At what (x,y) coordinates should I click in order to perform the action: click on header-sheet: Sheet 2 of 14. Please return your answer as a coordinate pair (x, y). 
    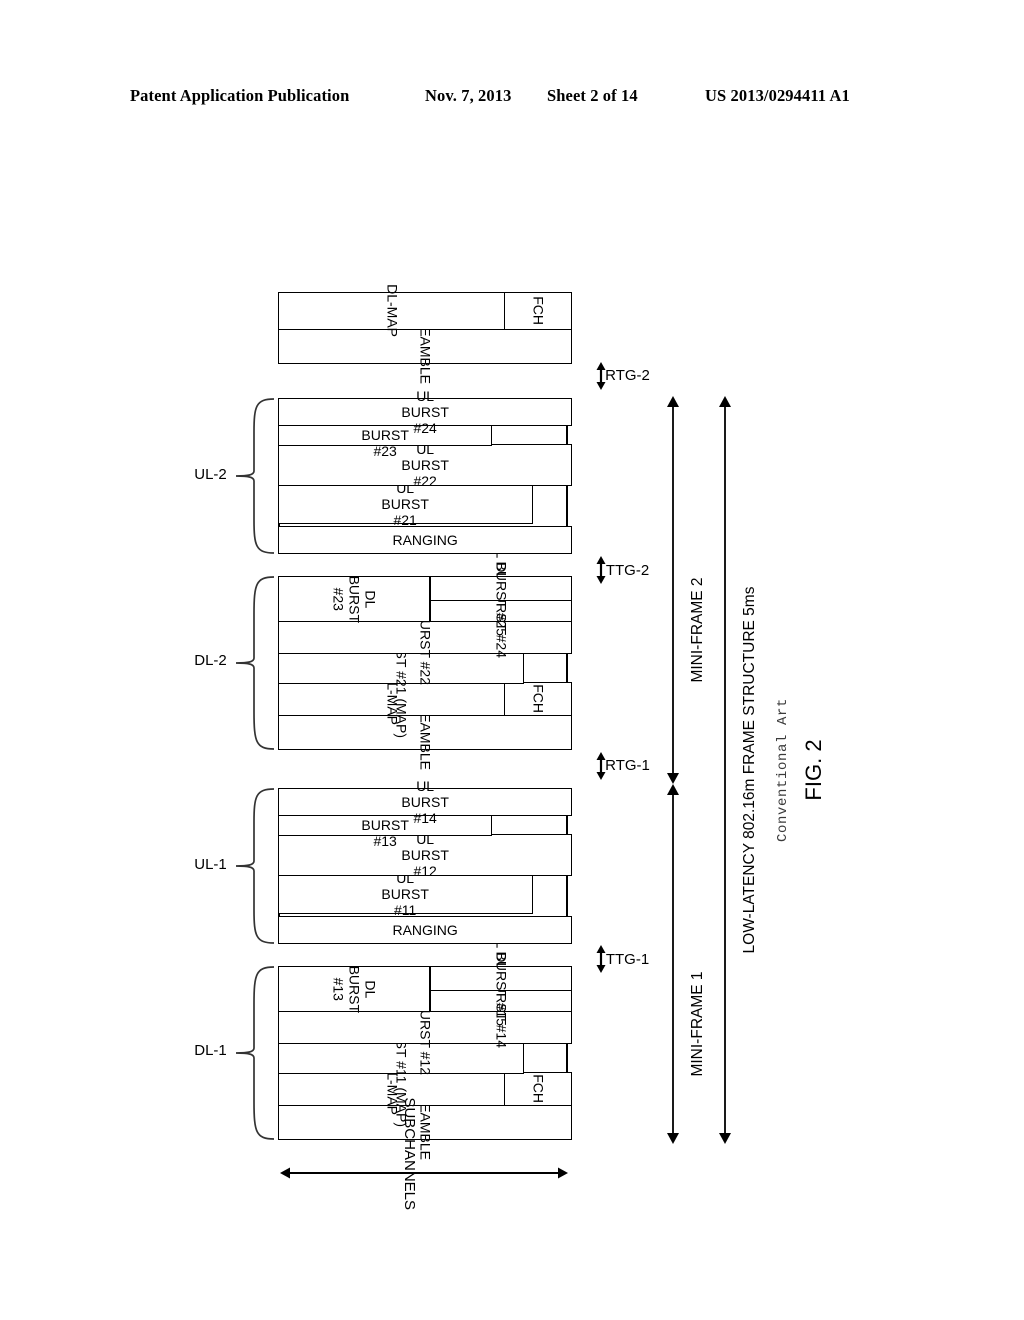
    Looking at the image, I should click on (592, 95).